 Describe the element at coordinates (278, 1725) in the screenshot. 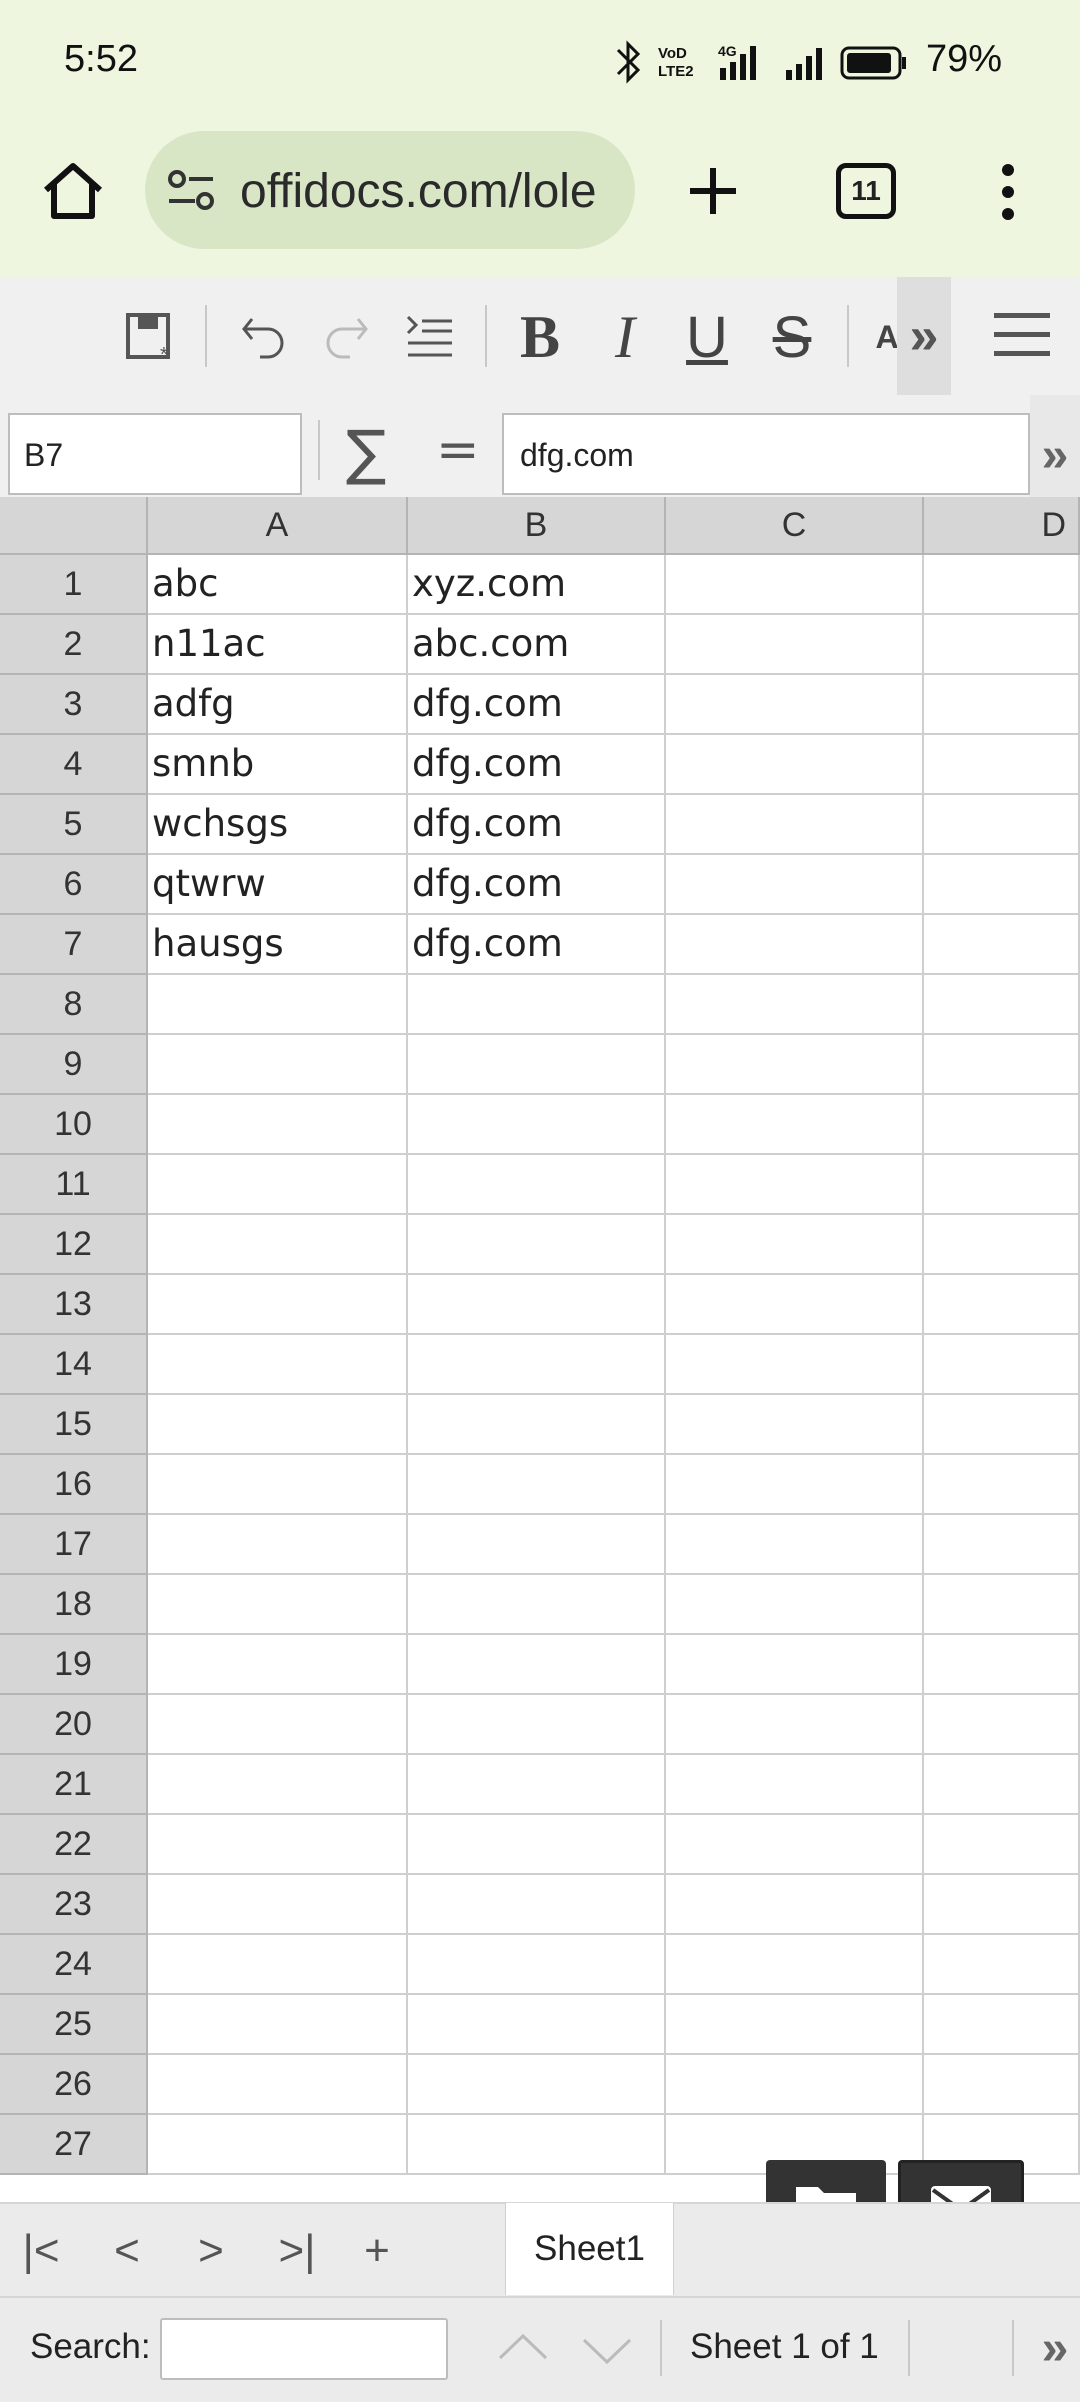

I see `cell-a20` at that location.